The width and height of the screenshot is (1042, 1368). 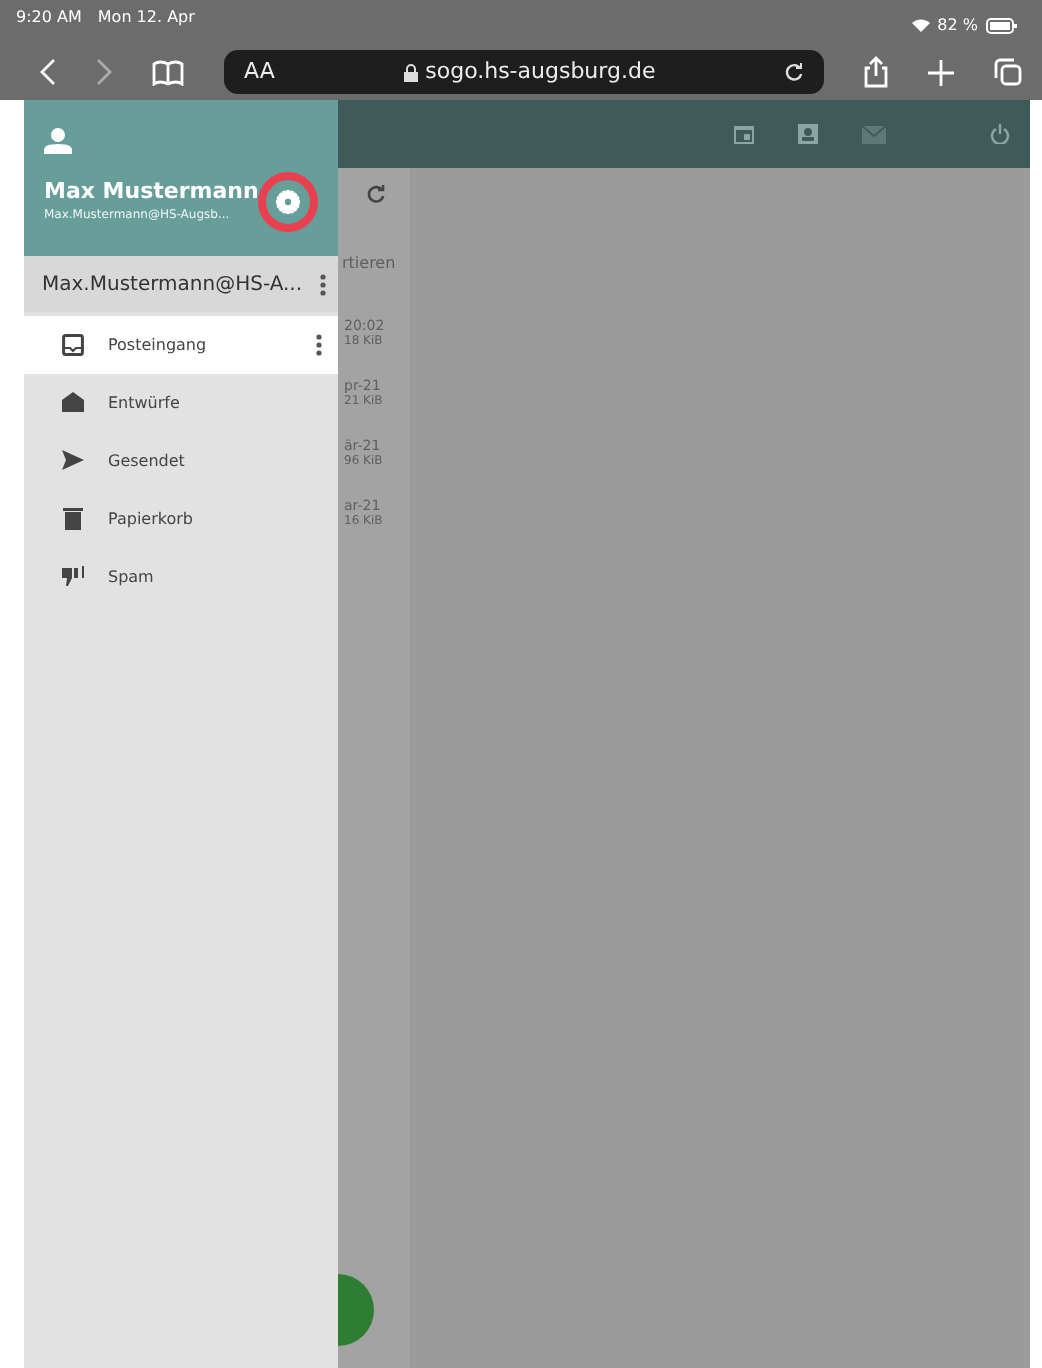 What do you see at coordinates (920, 25) in the screenshot?
I see `wifi-icon` at bounding box center [920, 25].